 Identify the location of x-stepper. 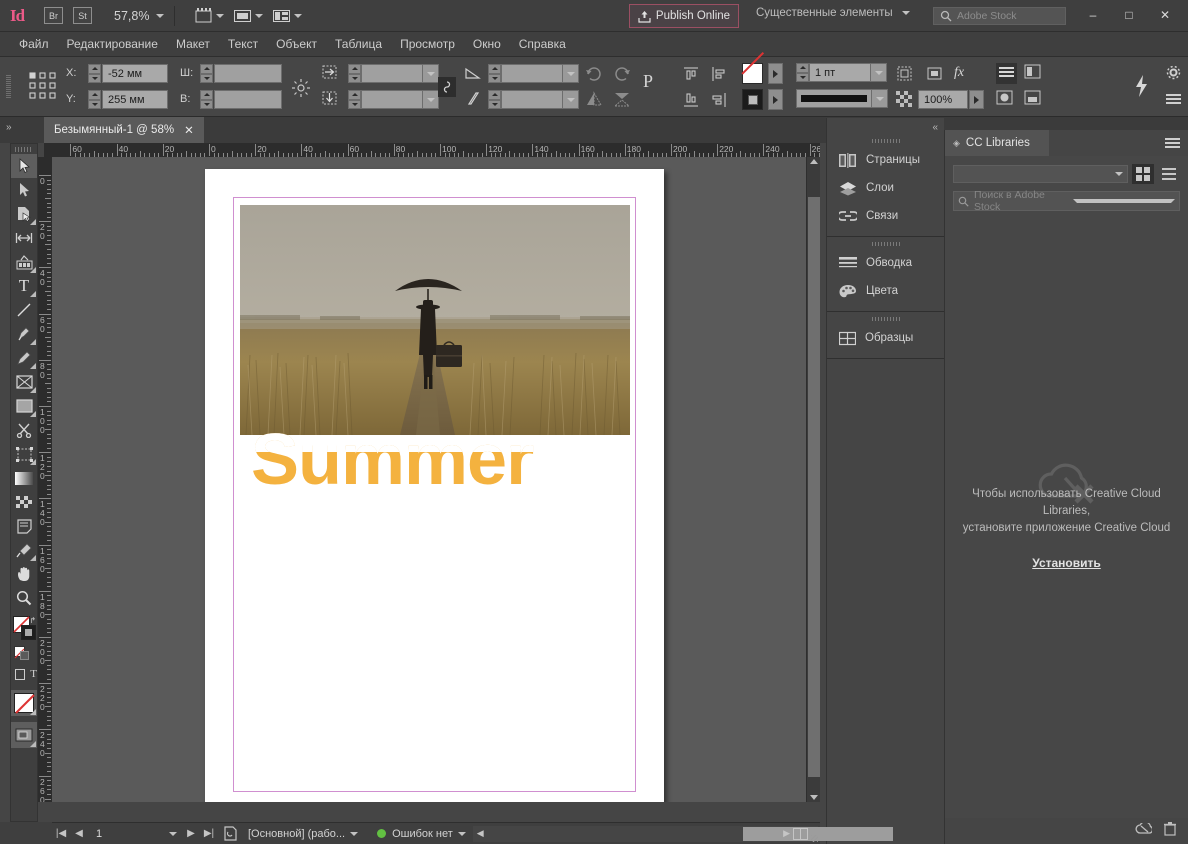
(94, 73).